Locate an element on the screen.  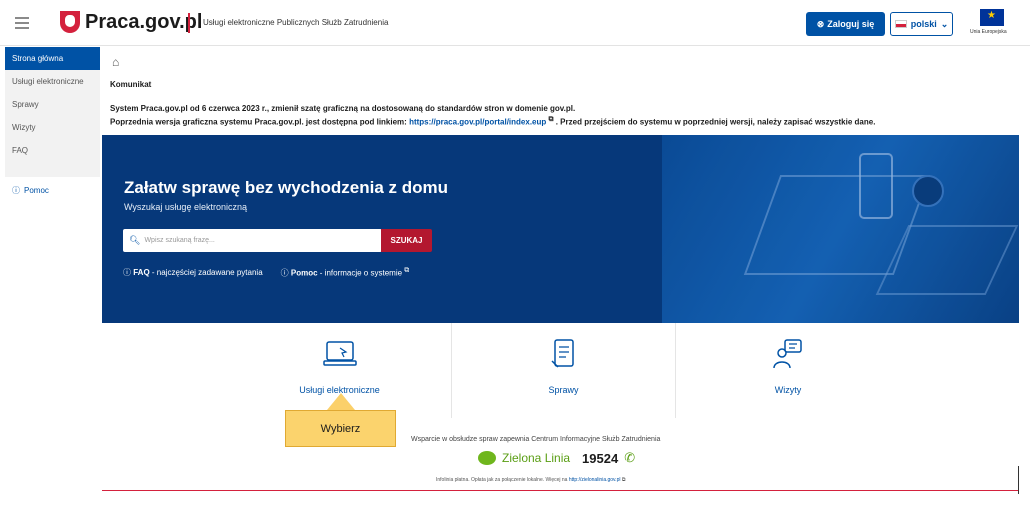
user-icon: ⊗ is located at coordinates (820, 23).